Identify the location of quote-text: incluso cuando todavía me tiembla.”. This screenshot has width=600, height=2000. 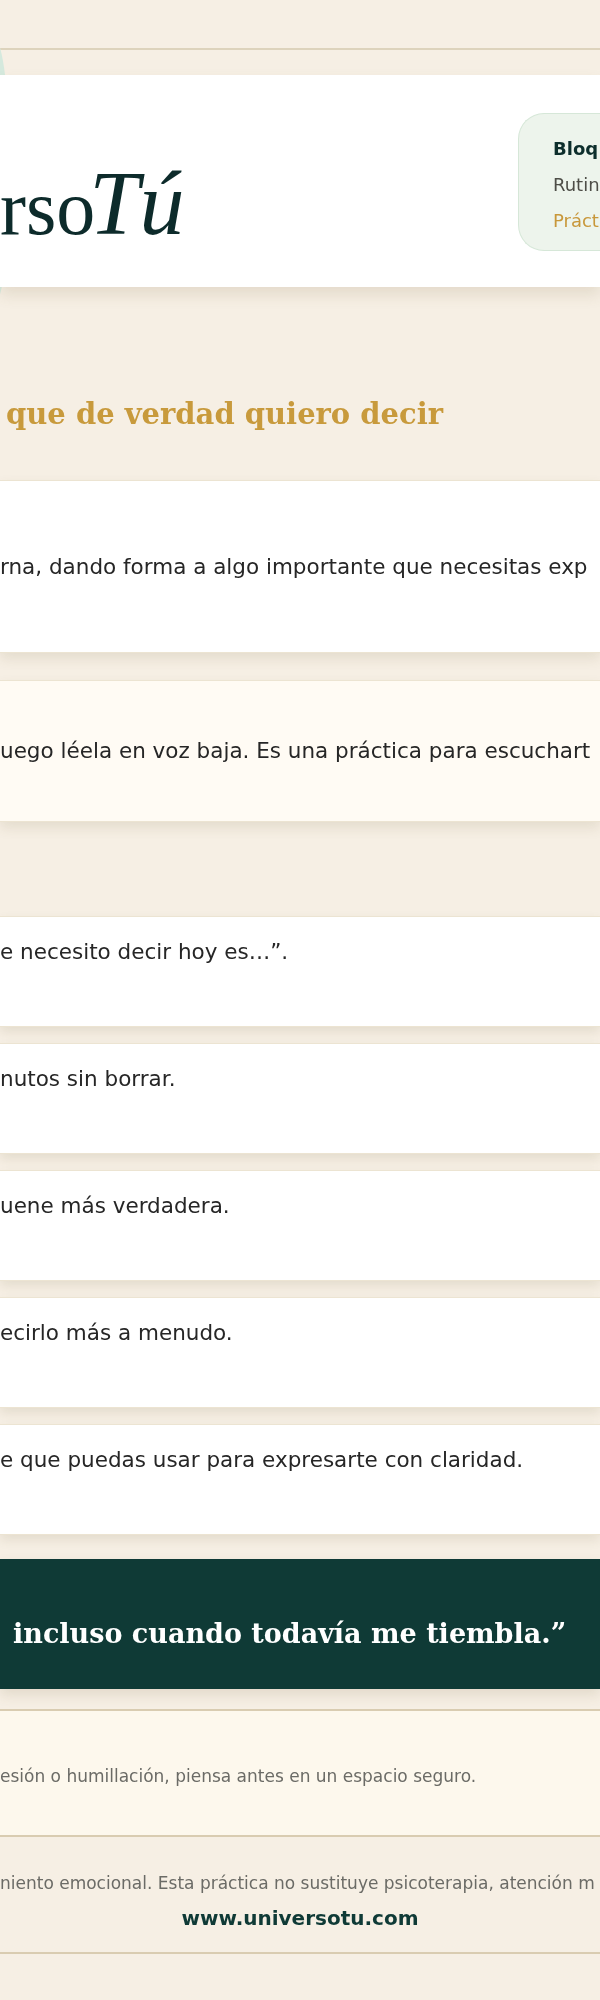
(290, 1634).